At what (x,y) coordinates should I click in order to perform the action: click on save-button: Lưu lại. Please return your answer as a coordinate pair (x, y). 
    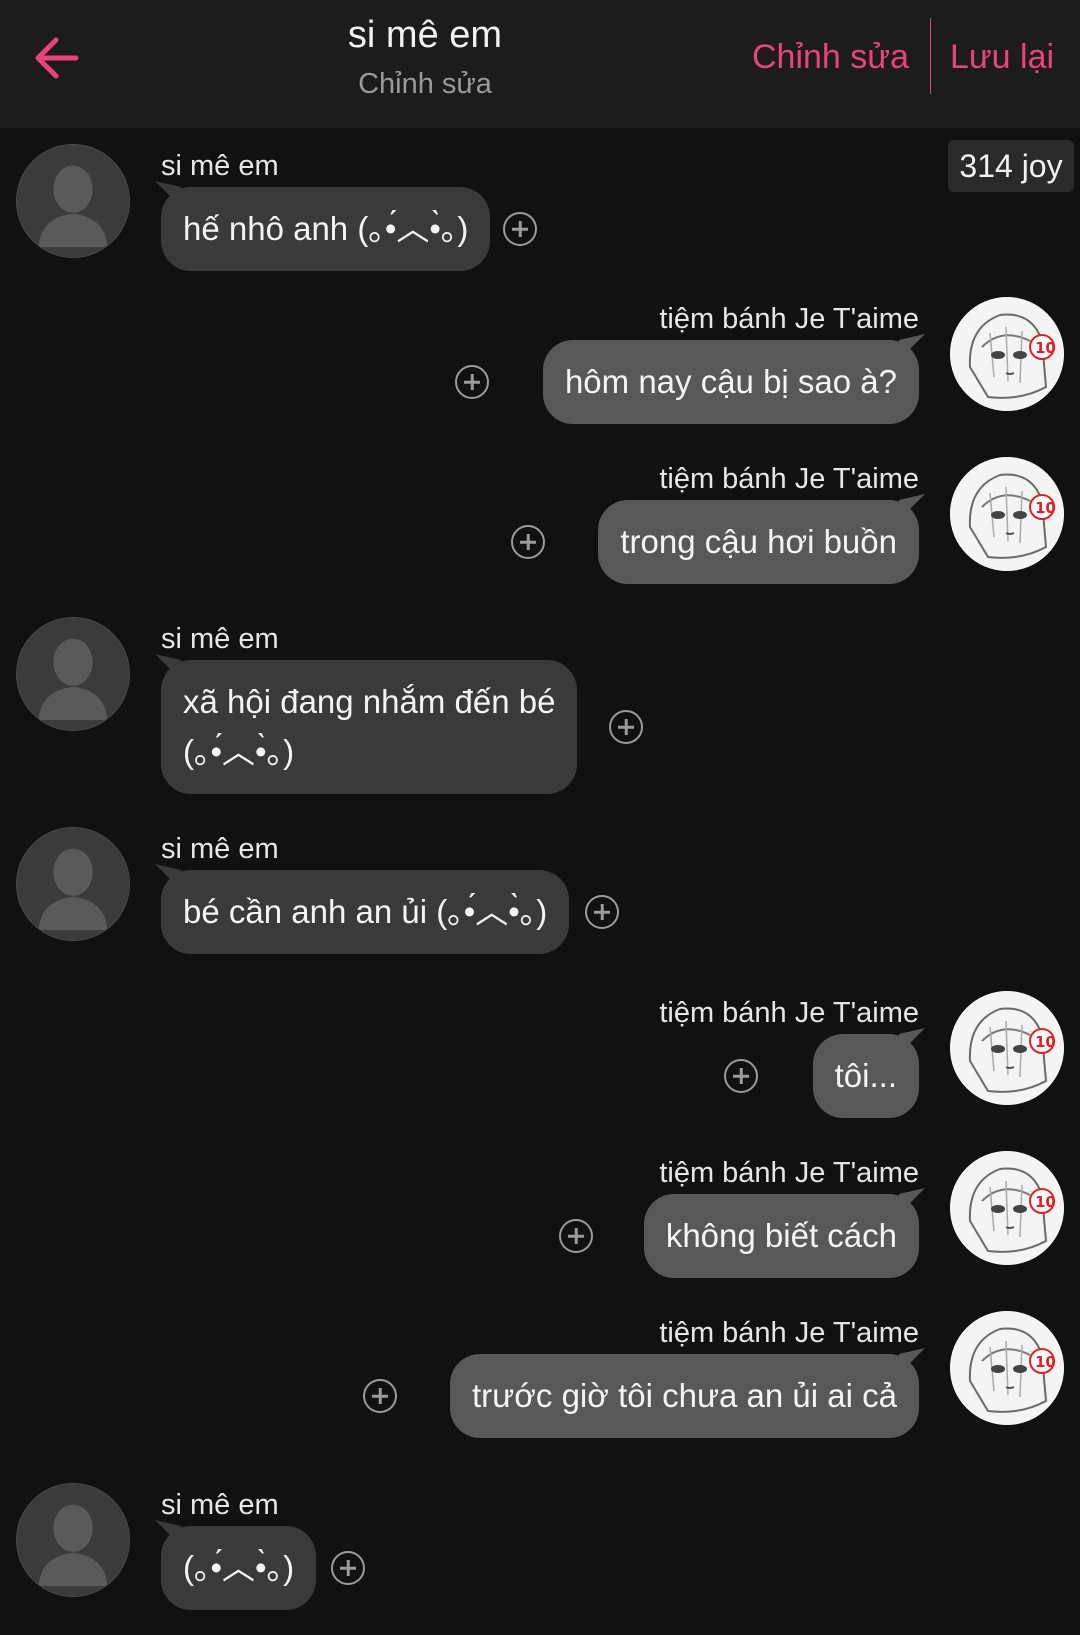
    Looking at the image, I should click on (1002, 57).